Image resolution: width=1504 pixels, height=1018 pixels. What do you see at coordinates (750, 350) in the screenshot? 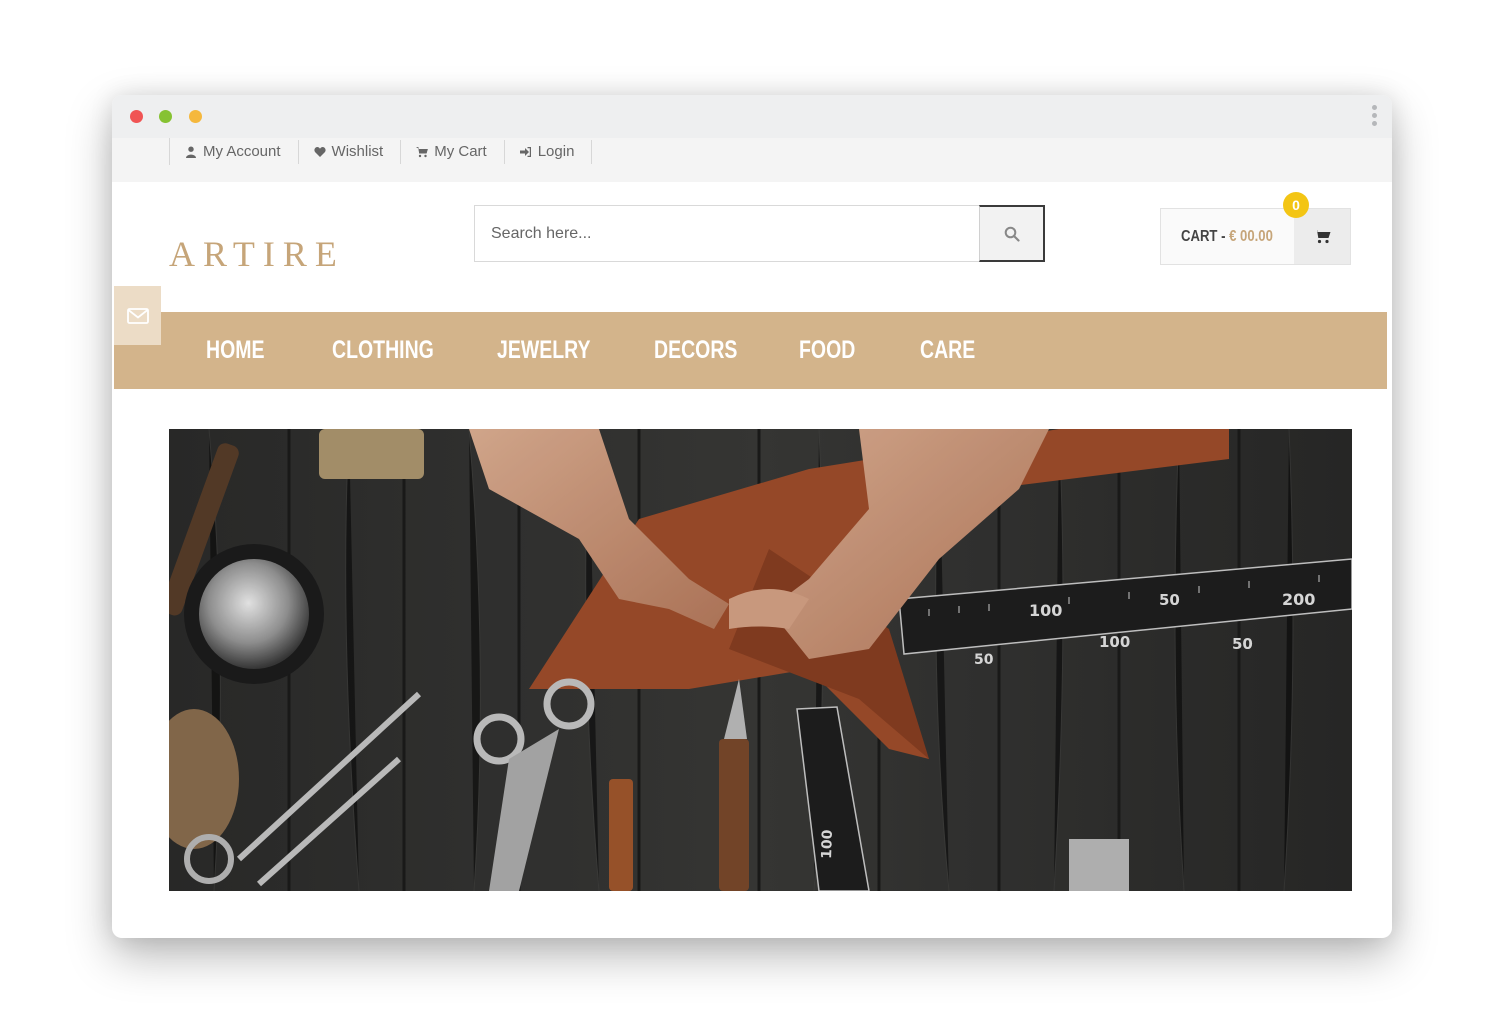
I see `main-nav: HOME CLOTHING JEWELRY DECORS FOOD CARE` at bounding box center [750, 350].